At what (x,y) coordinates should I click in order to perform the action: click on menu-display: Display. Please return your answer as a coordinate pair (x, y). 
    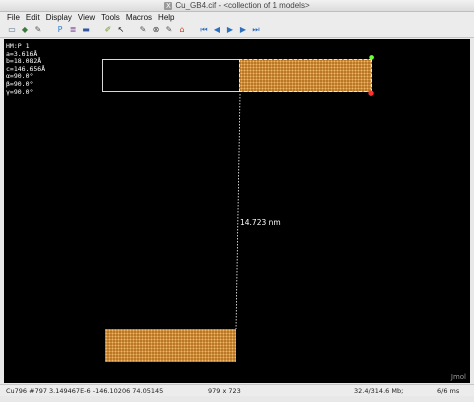
    Looking at the image, I should click on (59, 17).